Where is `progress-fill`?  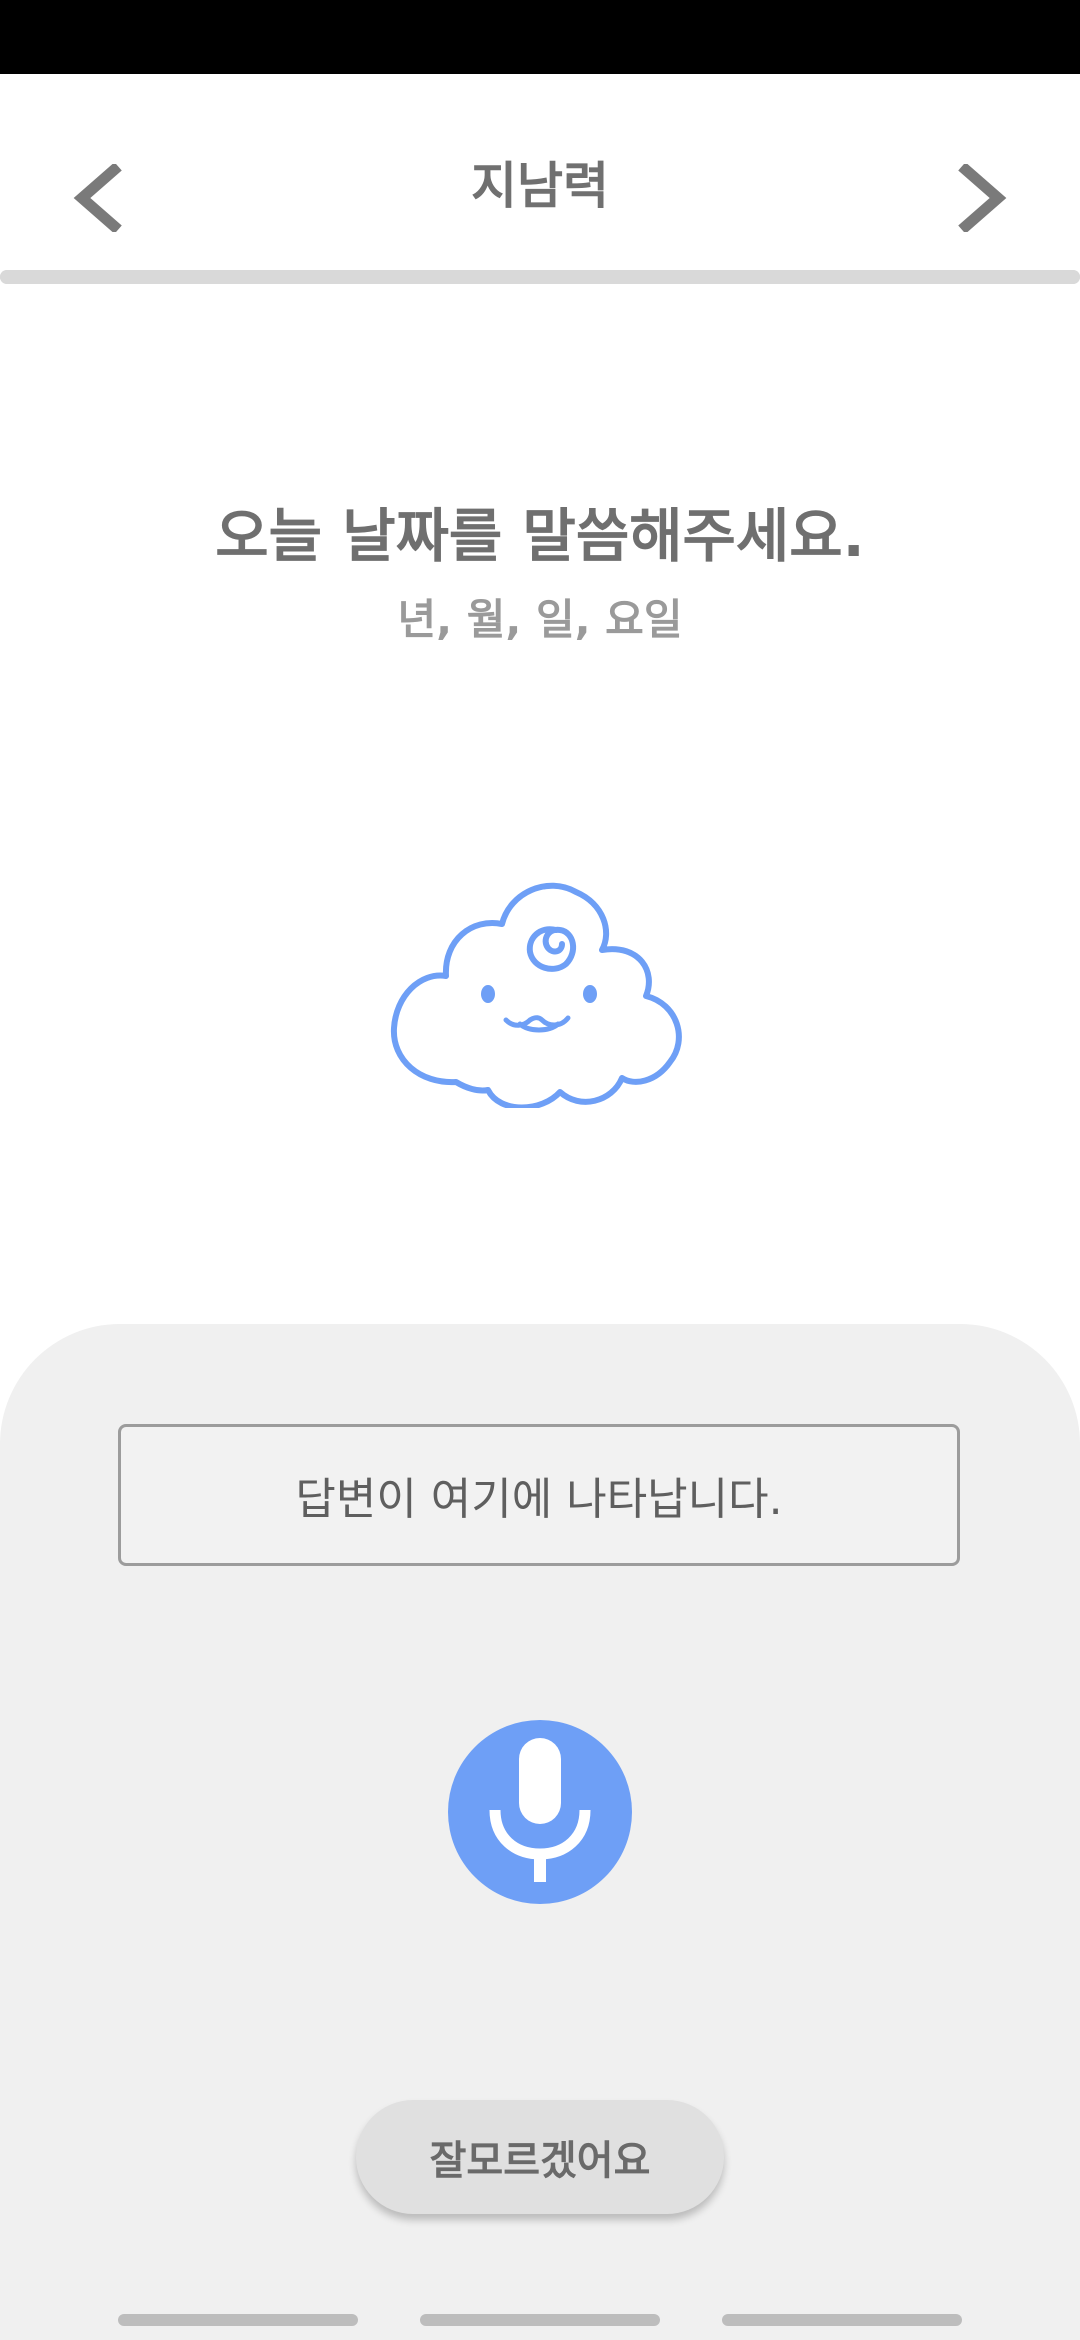
progress-fill is located at coordinates (540, 277).